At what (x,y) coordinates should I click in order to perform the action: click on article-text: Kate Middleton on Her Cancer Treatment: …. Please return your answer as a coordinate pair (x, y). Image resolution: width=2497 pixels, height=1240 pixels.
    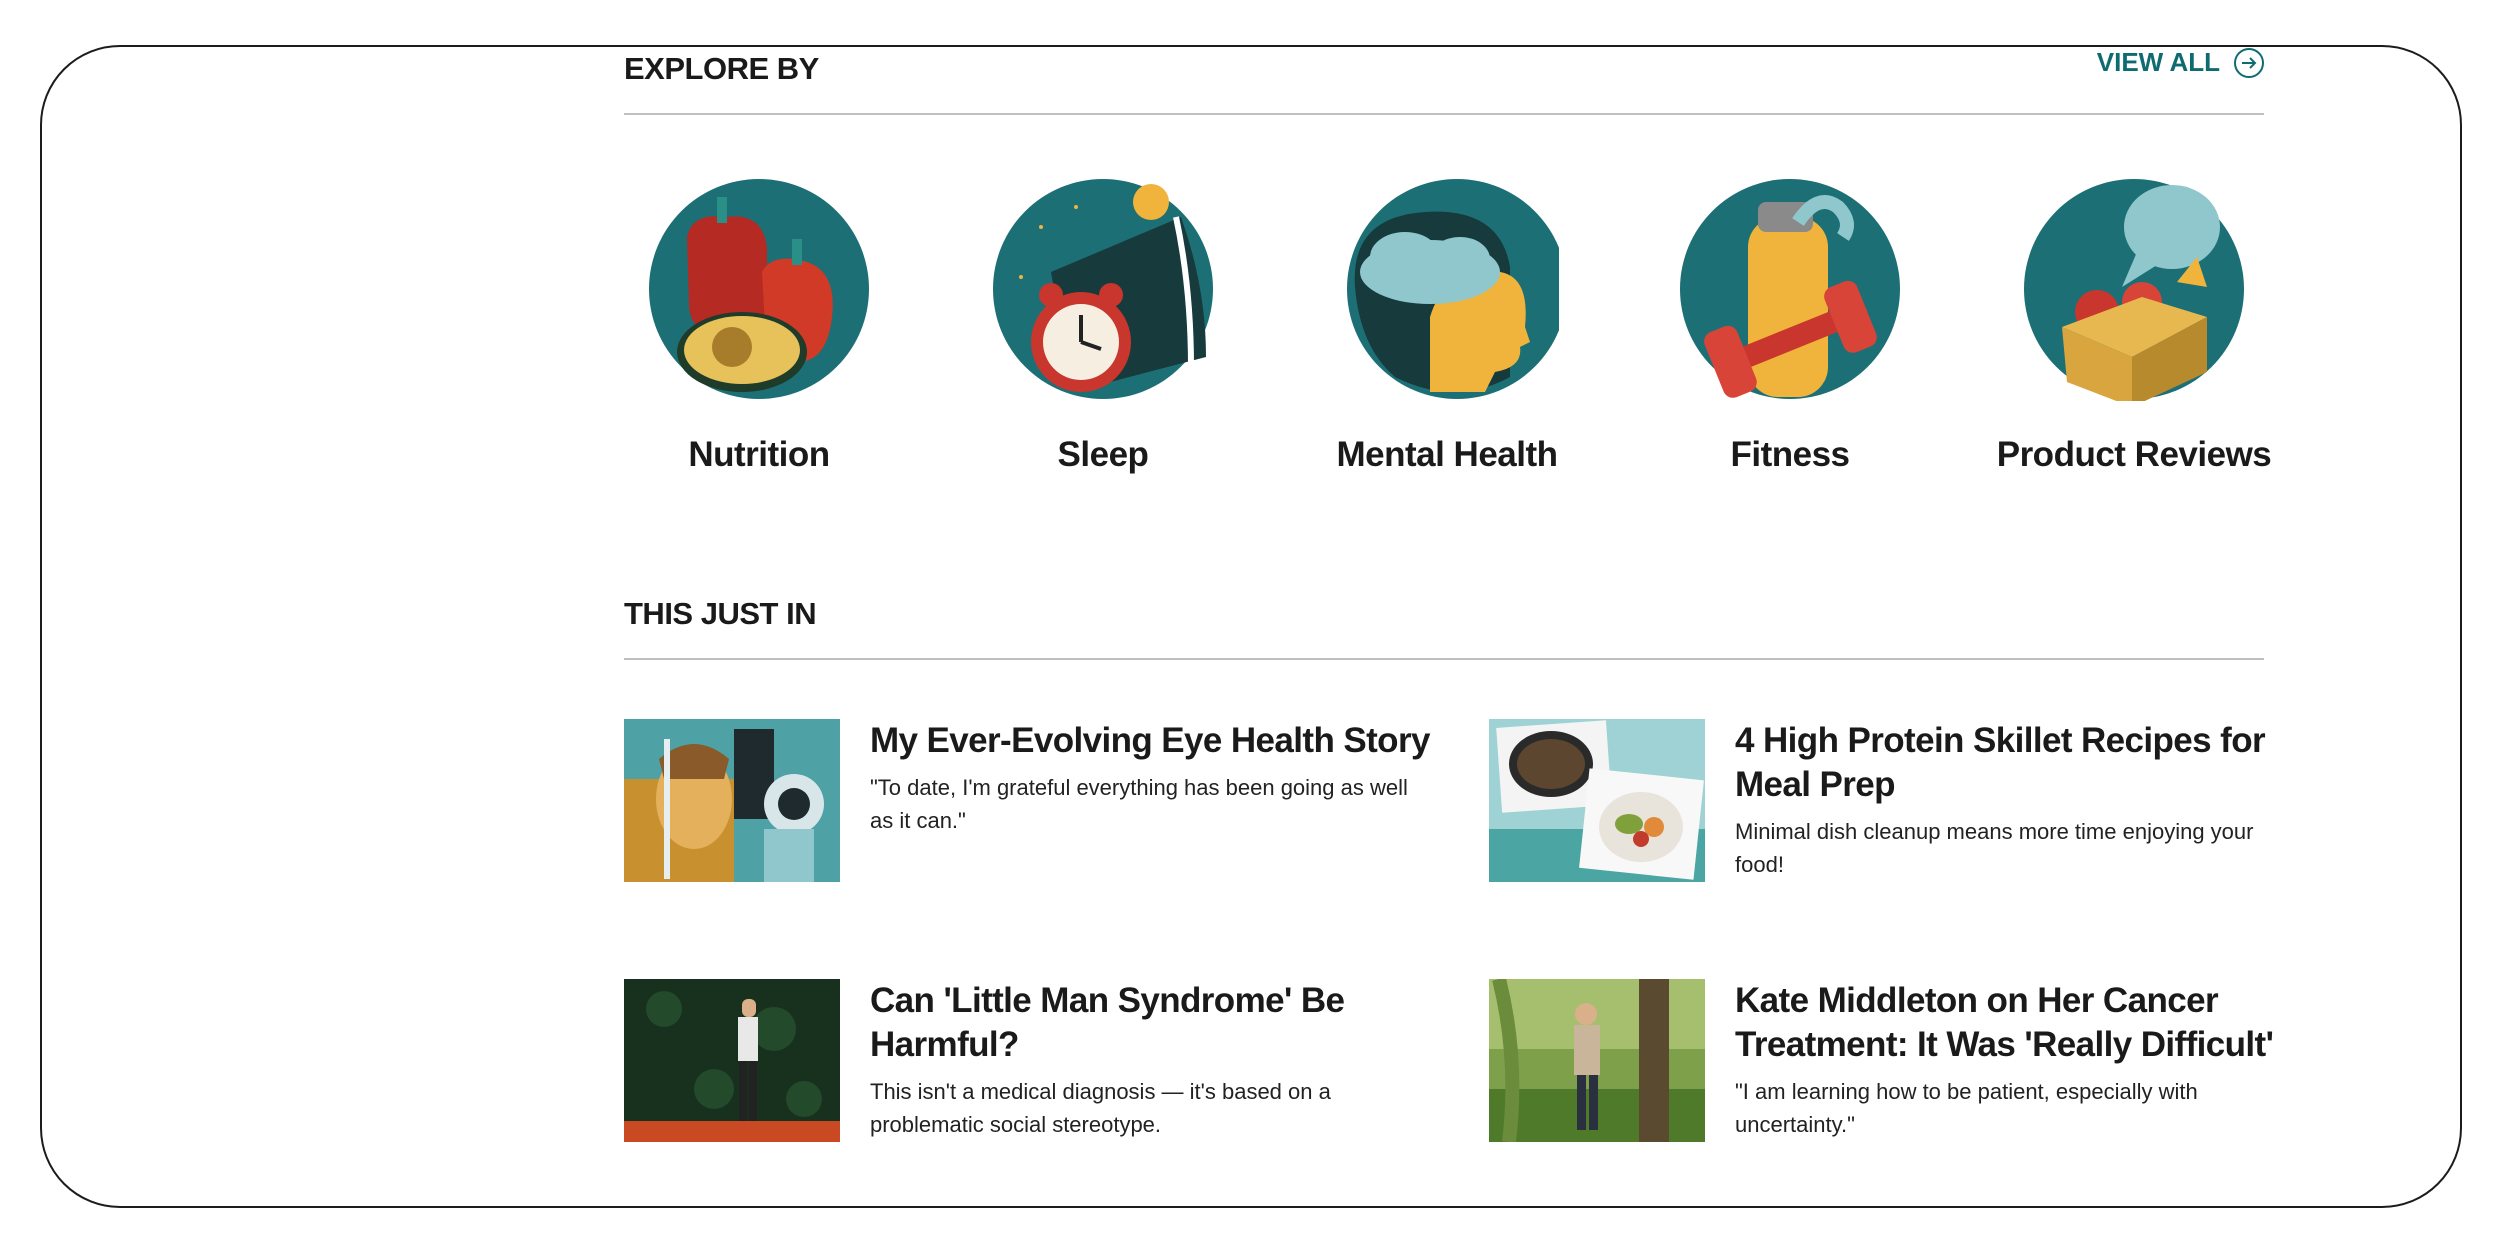
    Looking at the image, I should click on (2015, 1060).